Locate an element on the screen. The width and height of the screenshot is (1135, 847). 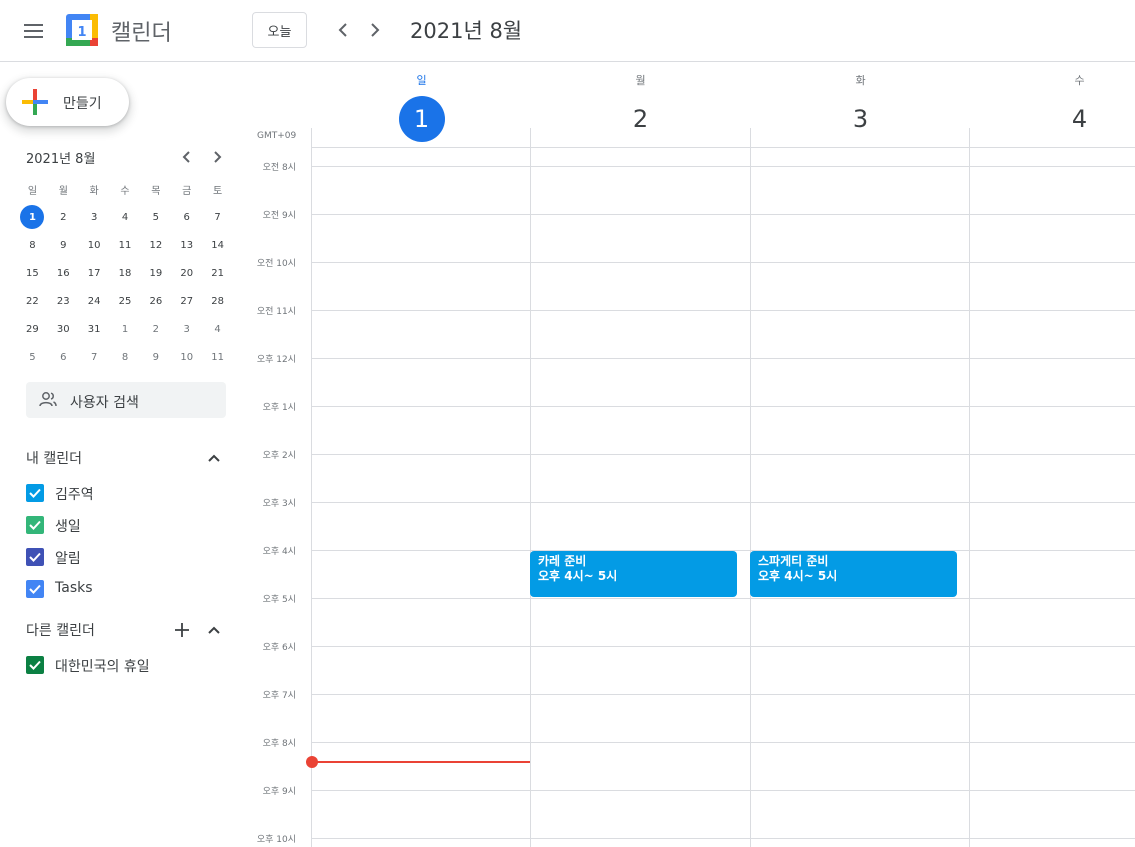
create-label: 만들기 is located at coordinates (82, 104).